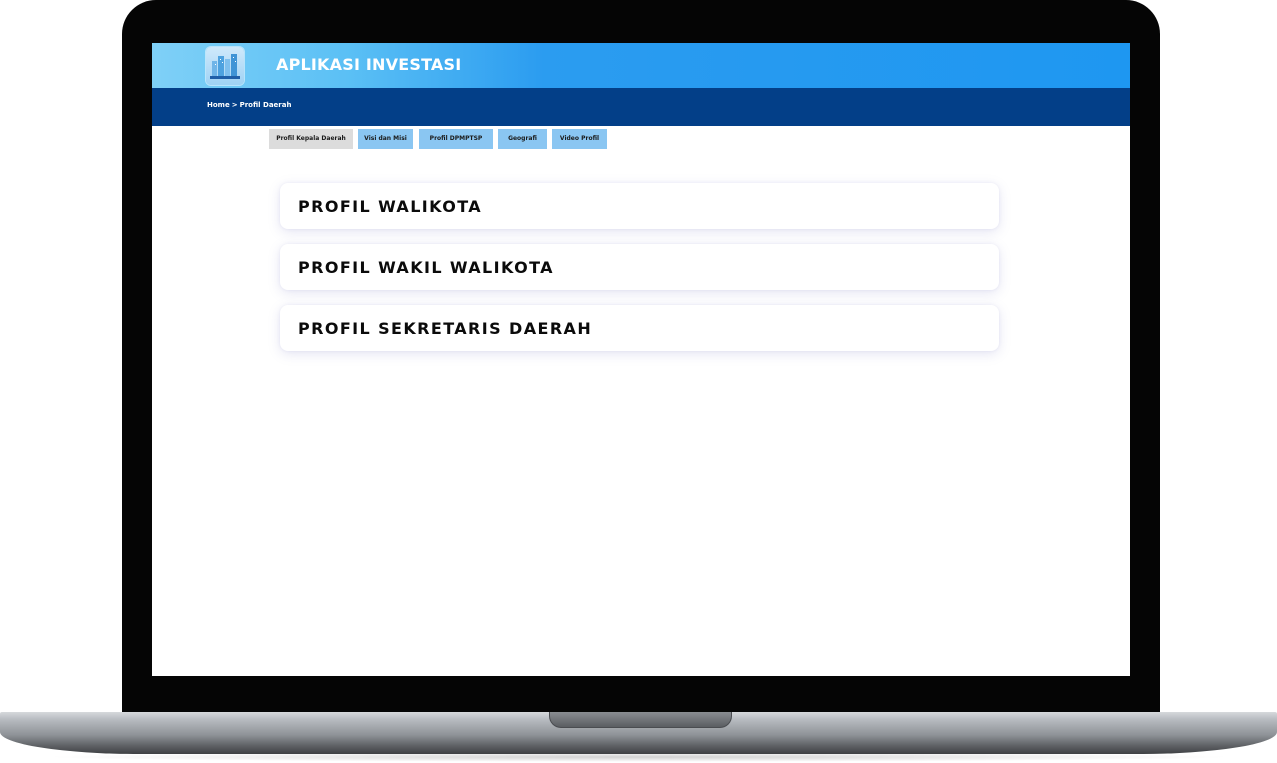 This screenshot has width=1277, height=763. I want to click on card-title: PROFIL WAKIL WALIKOTA, so click(426, 267).